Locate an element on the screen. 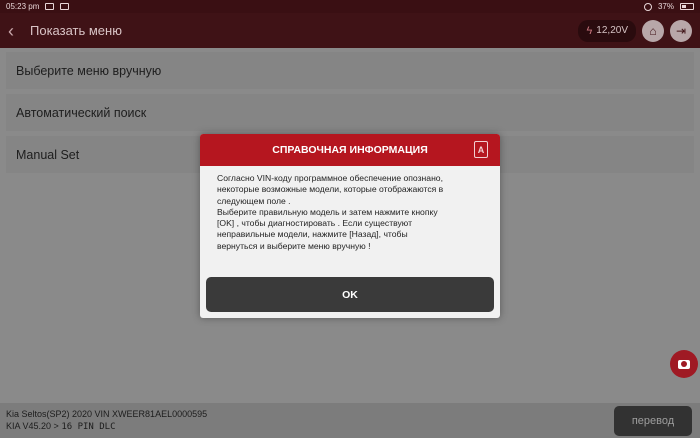 This screenshot has height=438, width=700. screenshot-button is located at coordinates (684, 364).